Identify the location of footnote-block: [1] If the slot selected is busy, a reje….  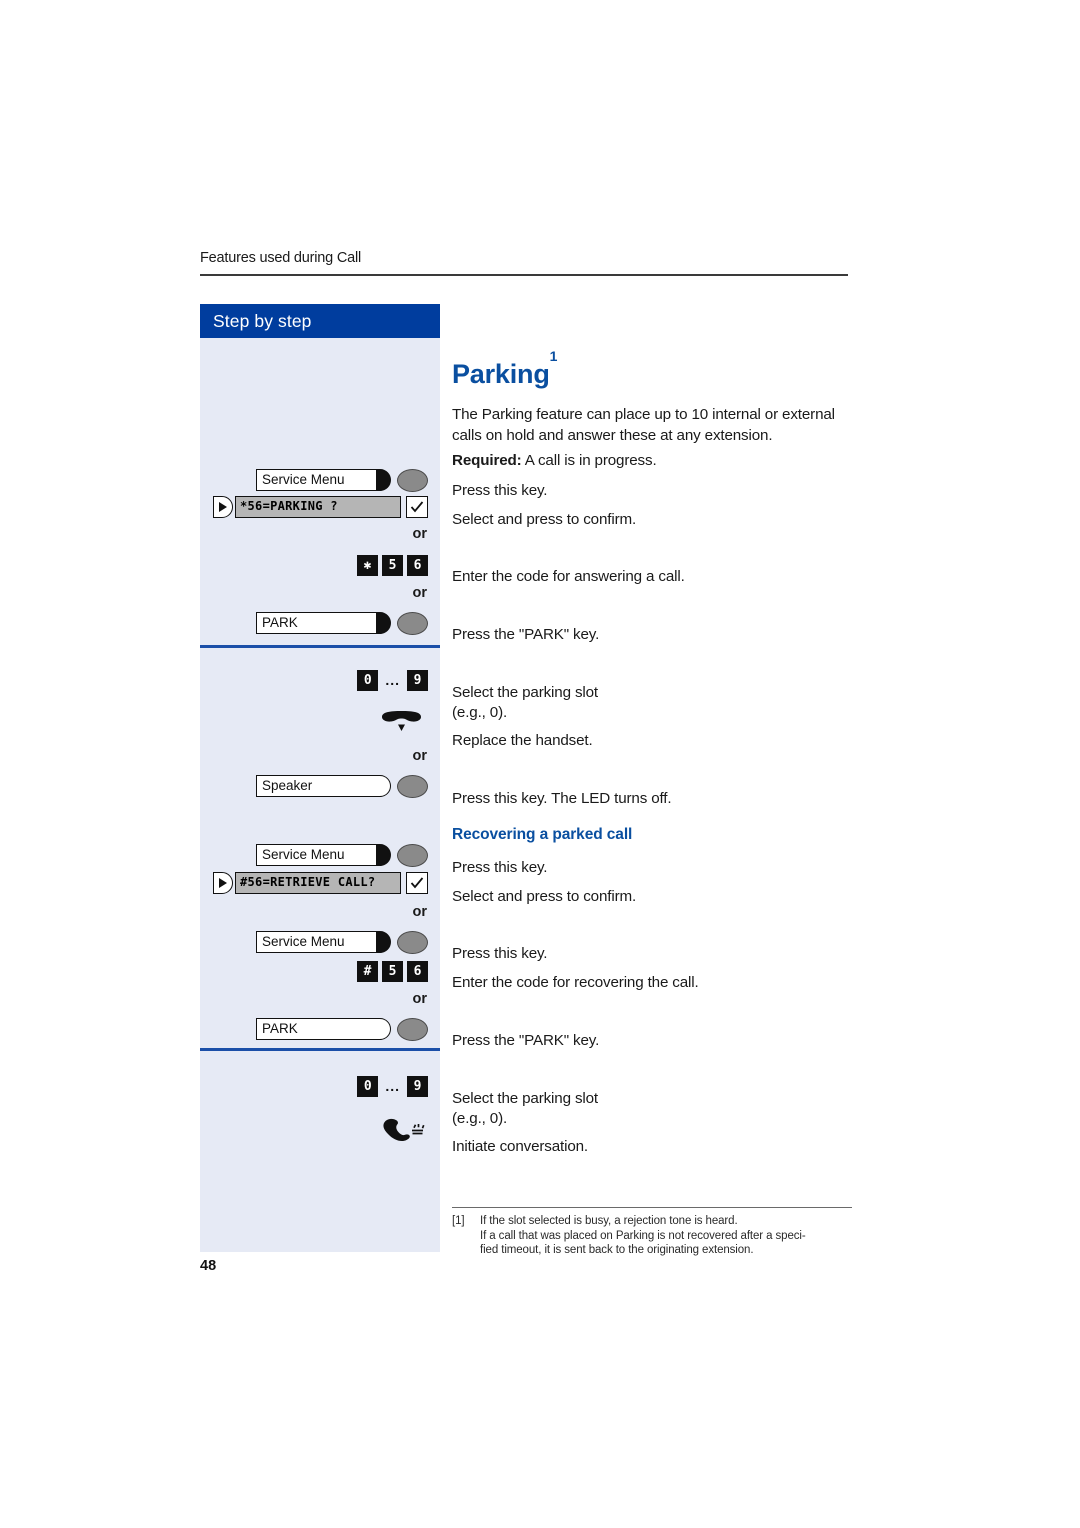
(652, 1232).